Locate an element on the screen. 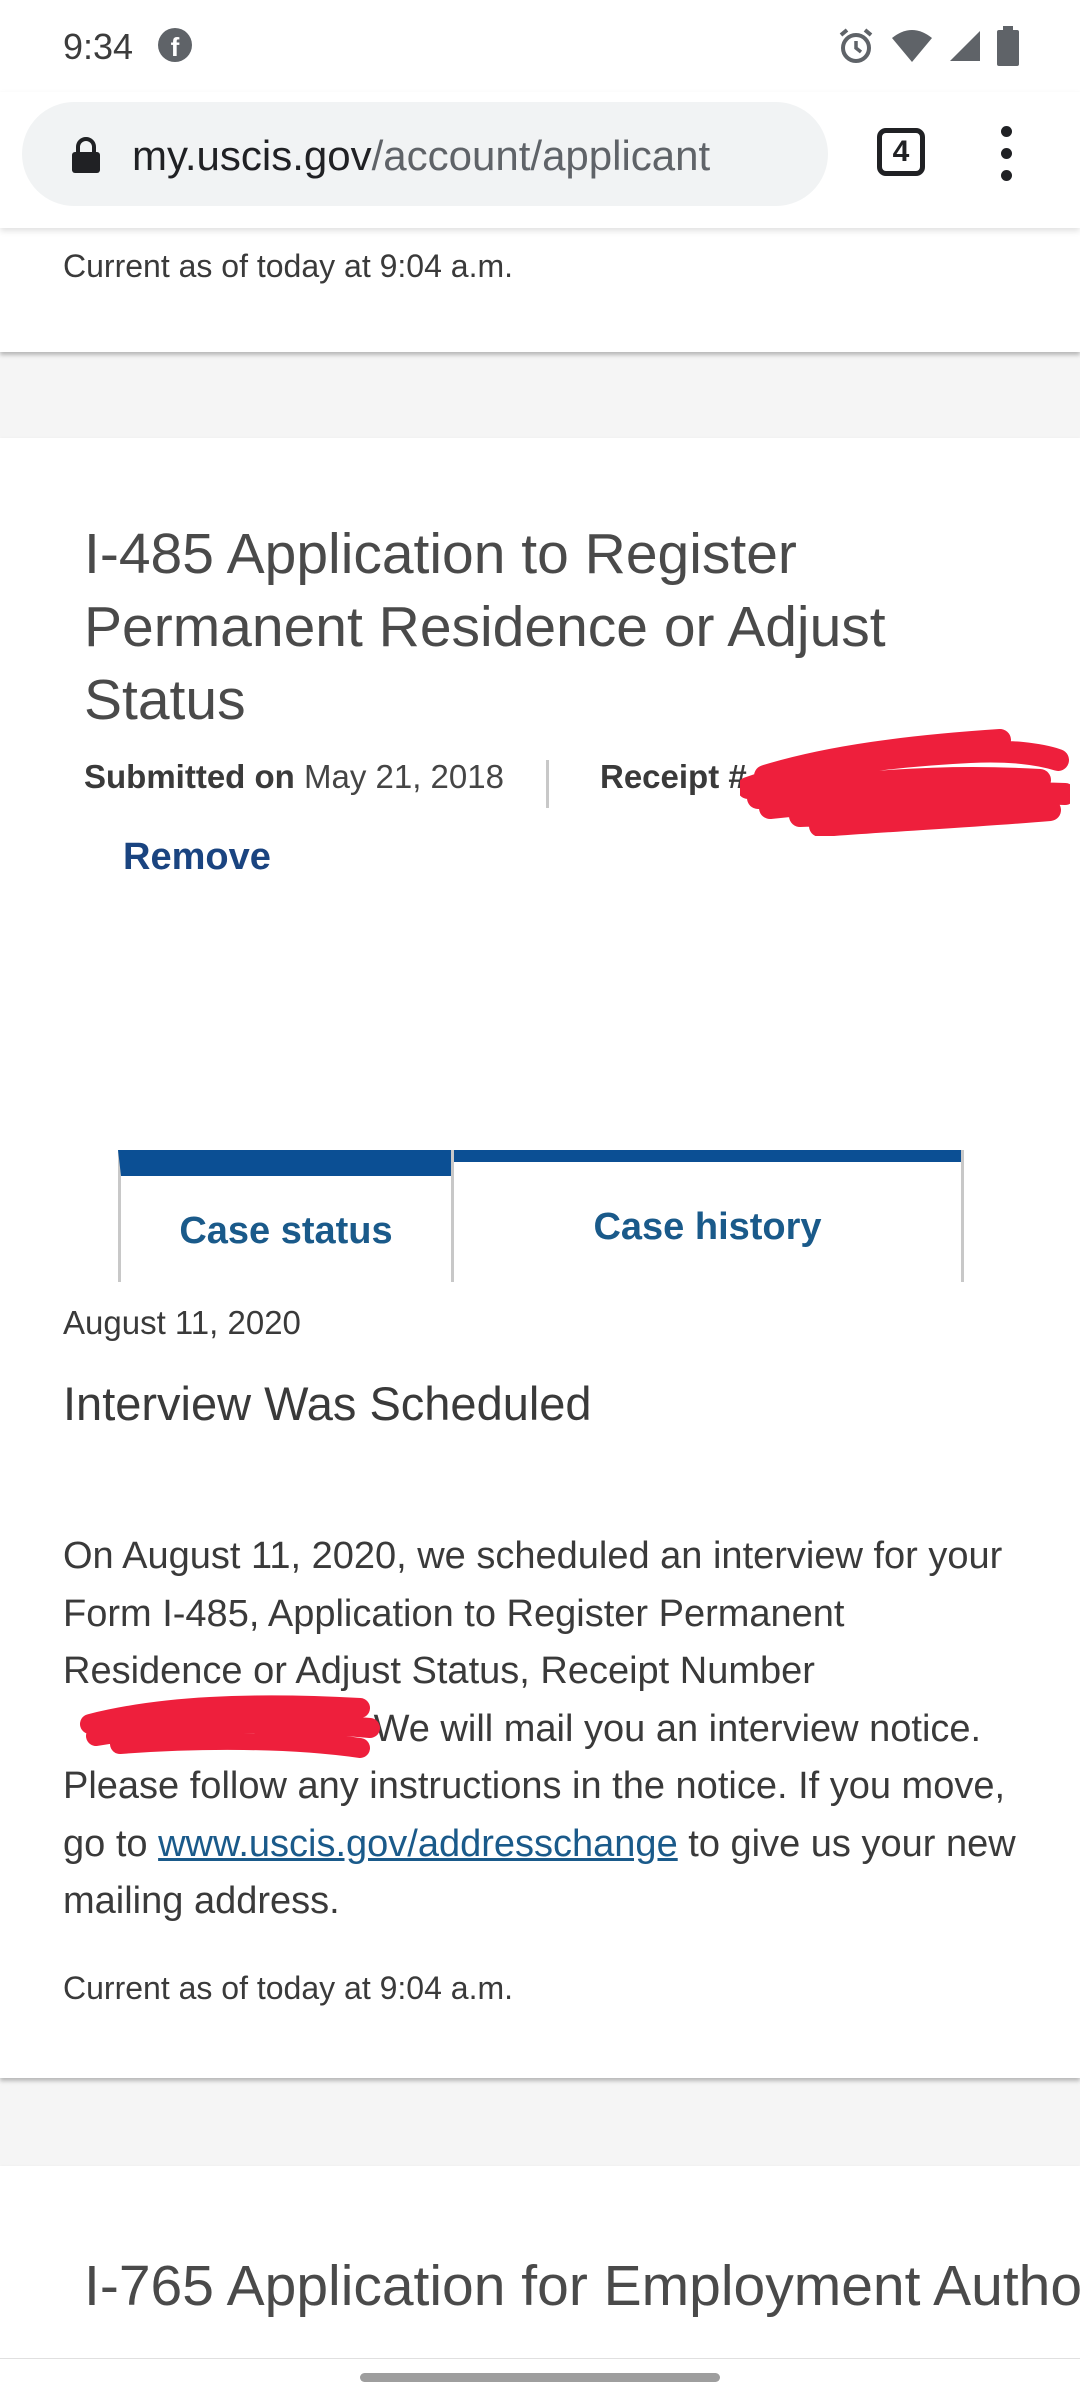 This screenshot has height=2400, width=1080. lock-icon is located at coordinates (86, 155).